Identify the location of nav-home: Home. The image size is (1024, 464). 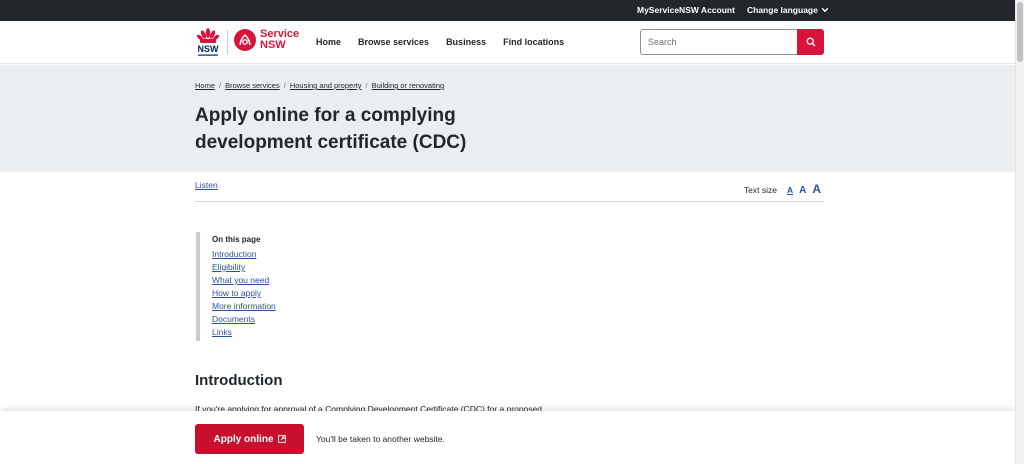
(328, 42).